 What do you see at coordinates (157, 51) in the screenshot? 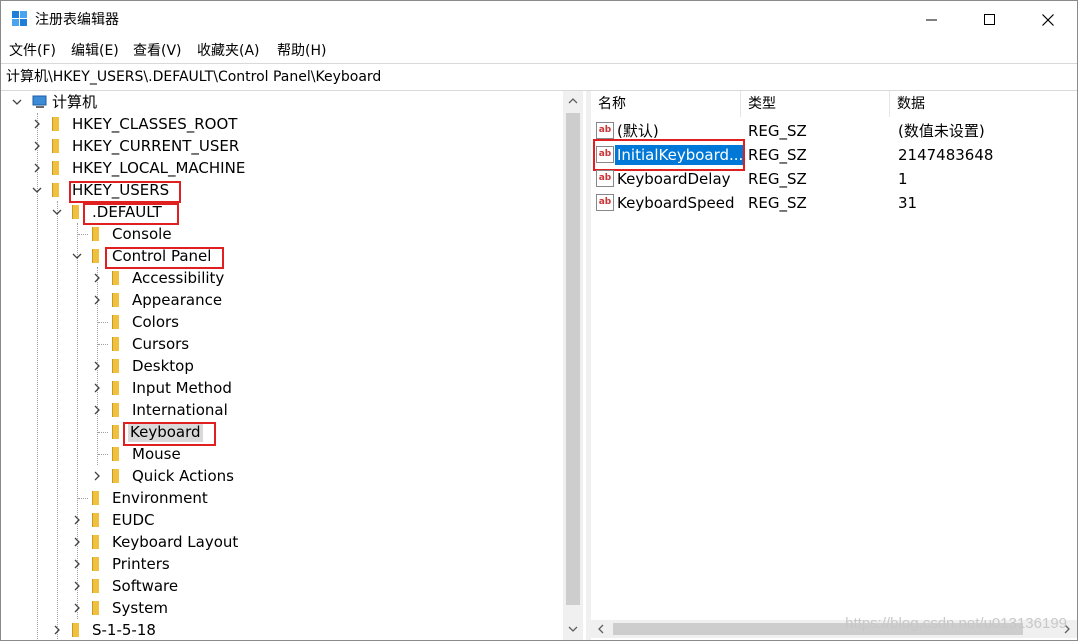
I see `menu-view: 查看(V)` at bounding box center [157, 51].